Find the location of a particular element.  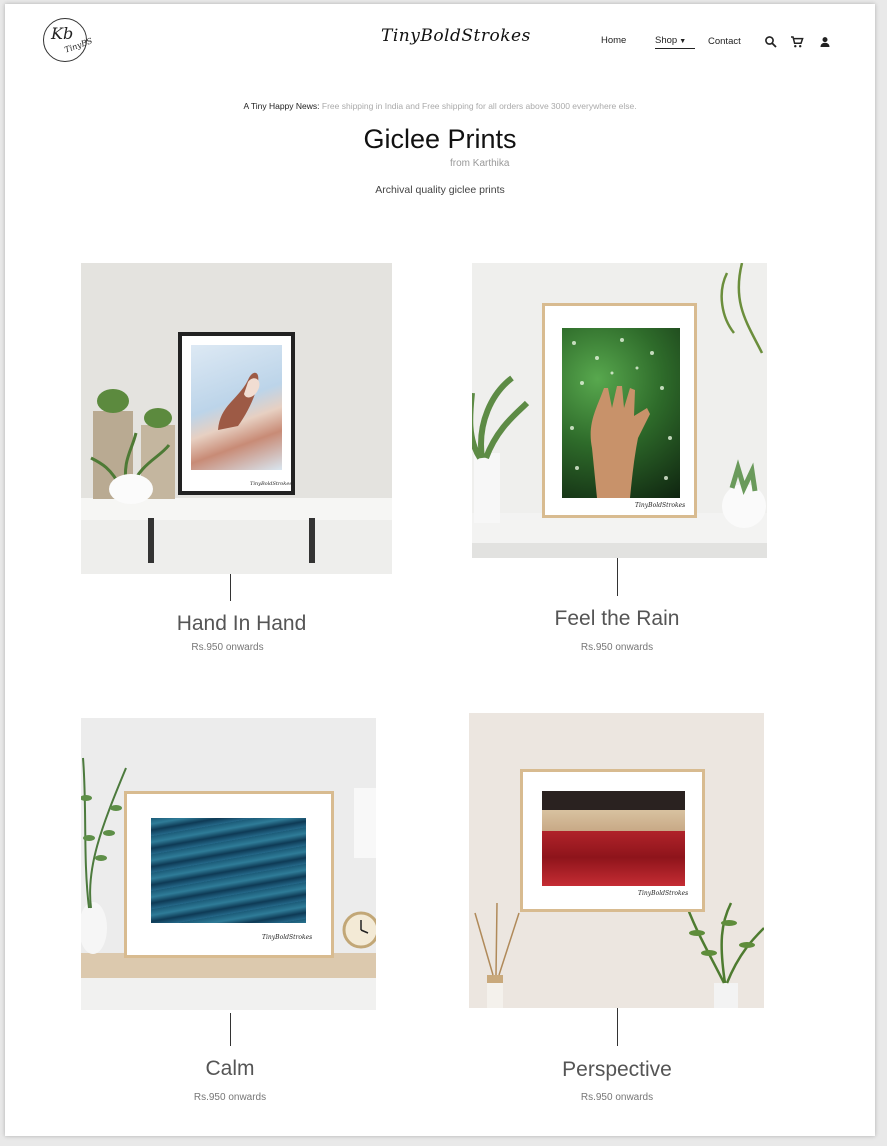

hand-in-rain-drawing is located at coordinates (621, 418).